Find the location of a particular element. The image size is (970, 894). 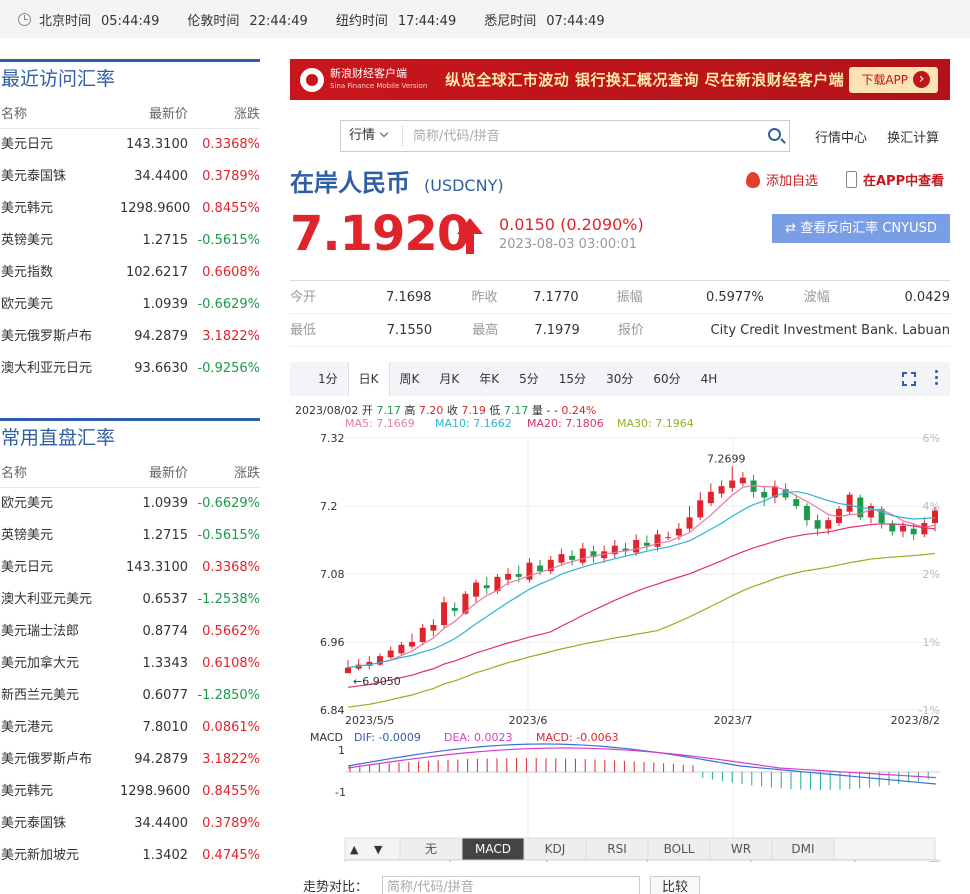

ma-legend-ma5: MA5: 7.1669 is located at coordinates (380, 423).